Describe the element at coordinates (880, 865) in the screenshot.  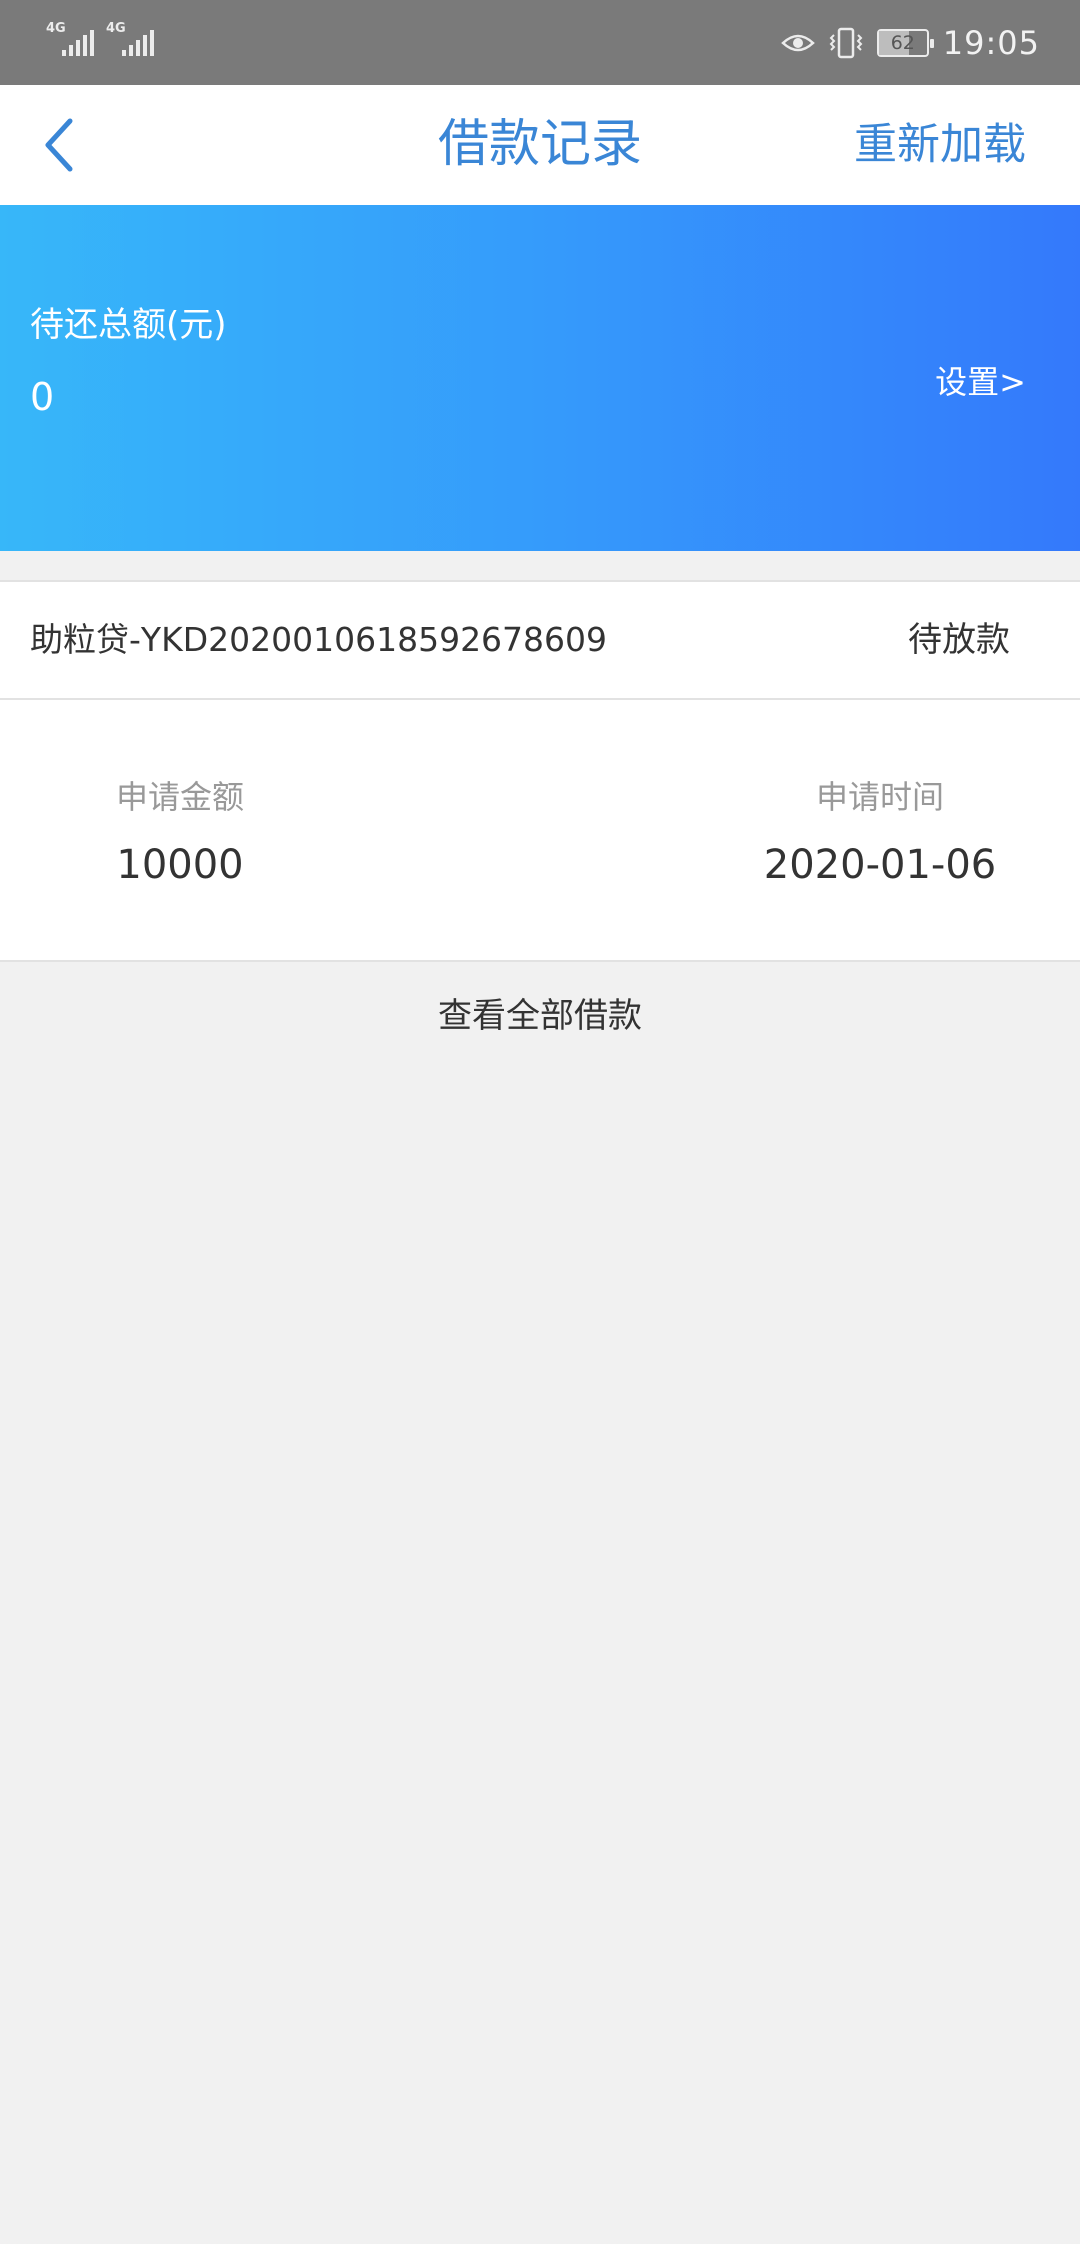
I see `apply-date-value: 2020-01-06` at that location.